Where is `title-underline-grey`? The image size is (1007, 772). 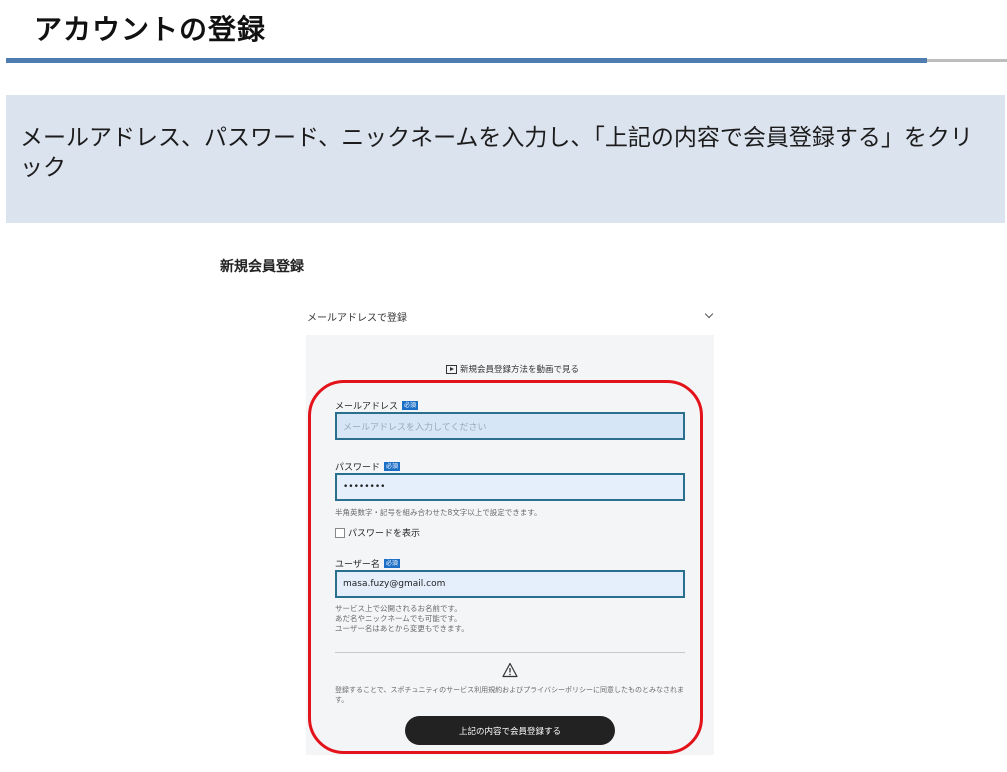 title-underline-grey is located at coordinates (967, 60).